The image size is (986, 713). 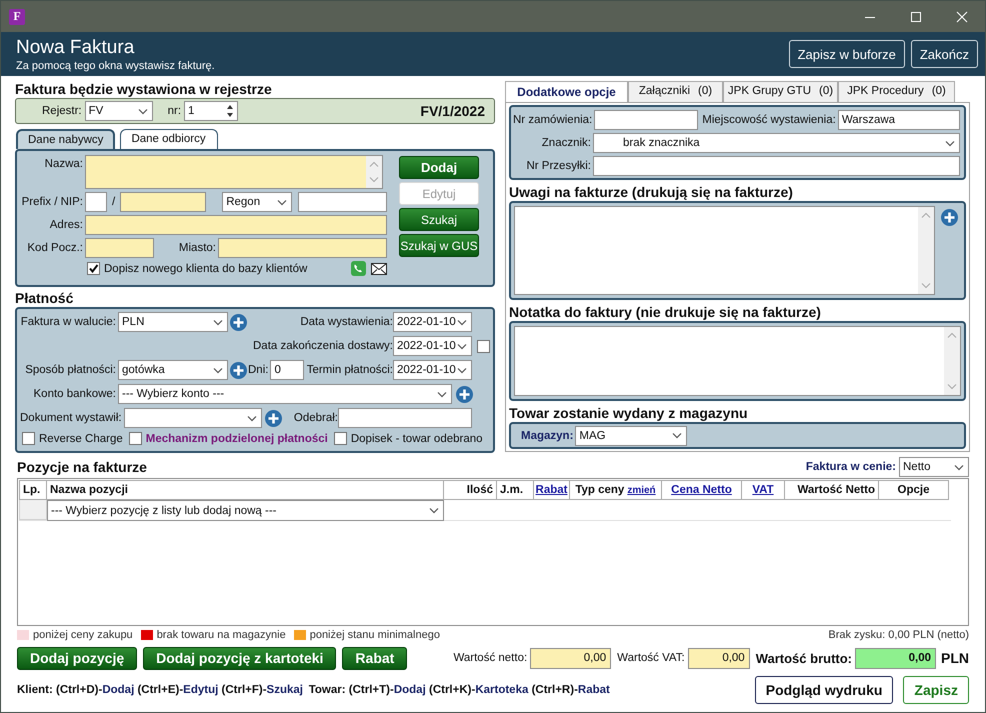 I want to click on close-icon, so click(x=962, y=16).